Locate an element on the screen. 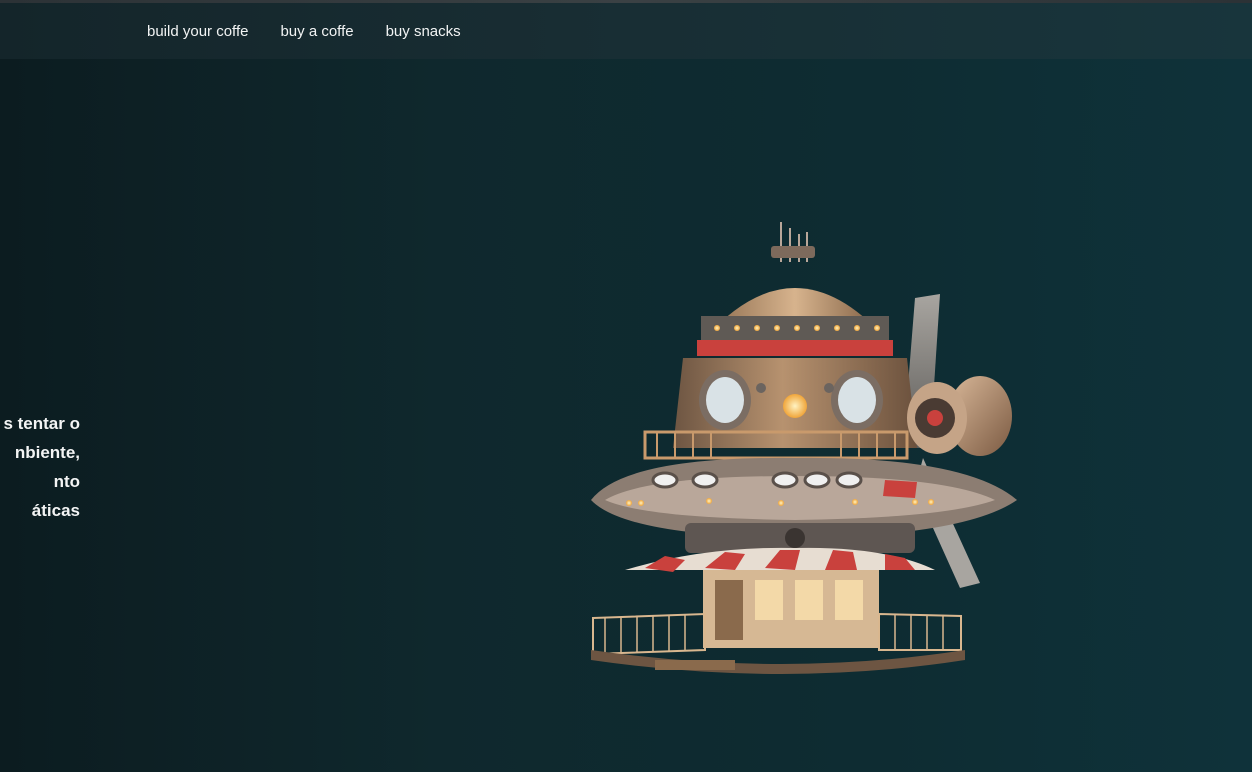 Image resolution: width=1252 pixels, height=772 pixels. nav-link-build-your-coffe: build your coffe is located at coordinates (197, 31).